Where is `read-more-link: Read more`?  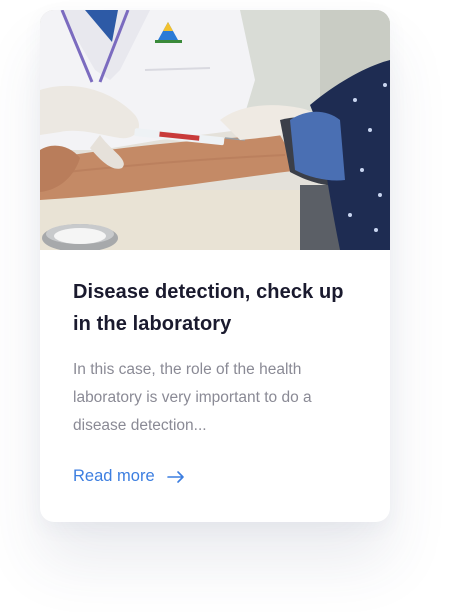
read-more-link: Read more is located at coordinates (129, 476).